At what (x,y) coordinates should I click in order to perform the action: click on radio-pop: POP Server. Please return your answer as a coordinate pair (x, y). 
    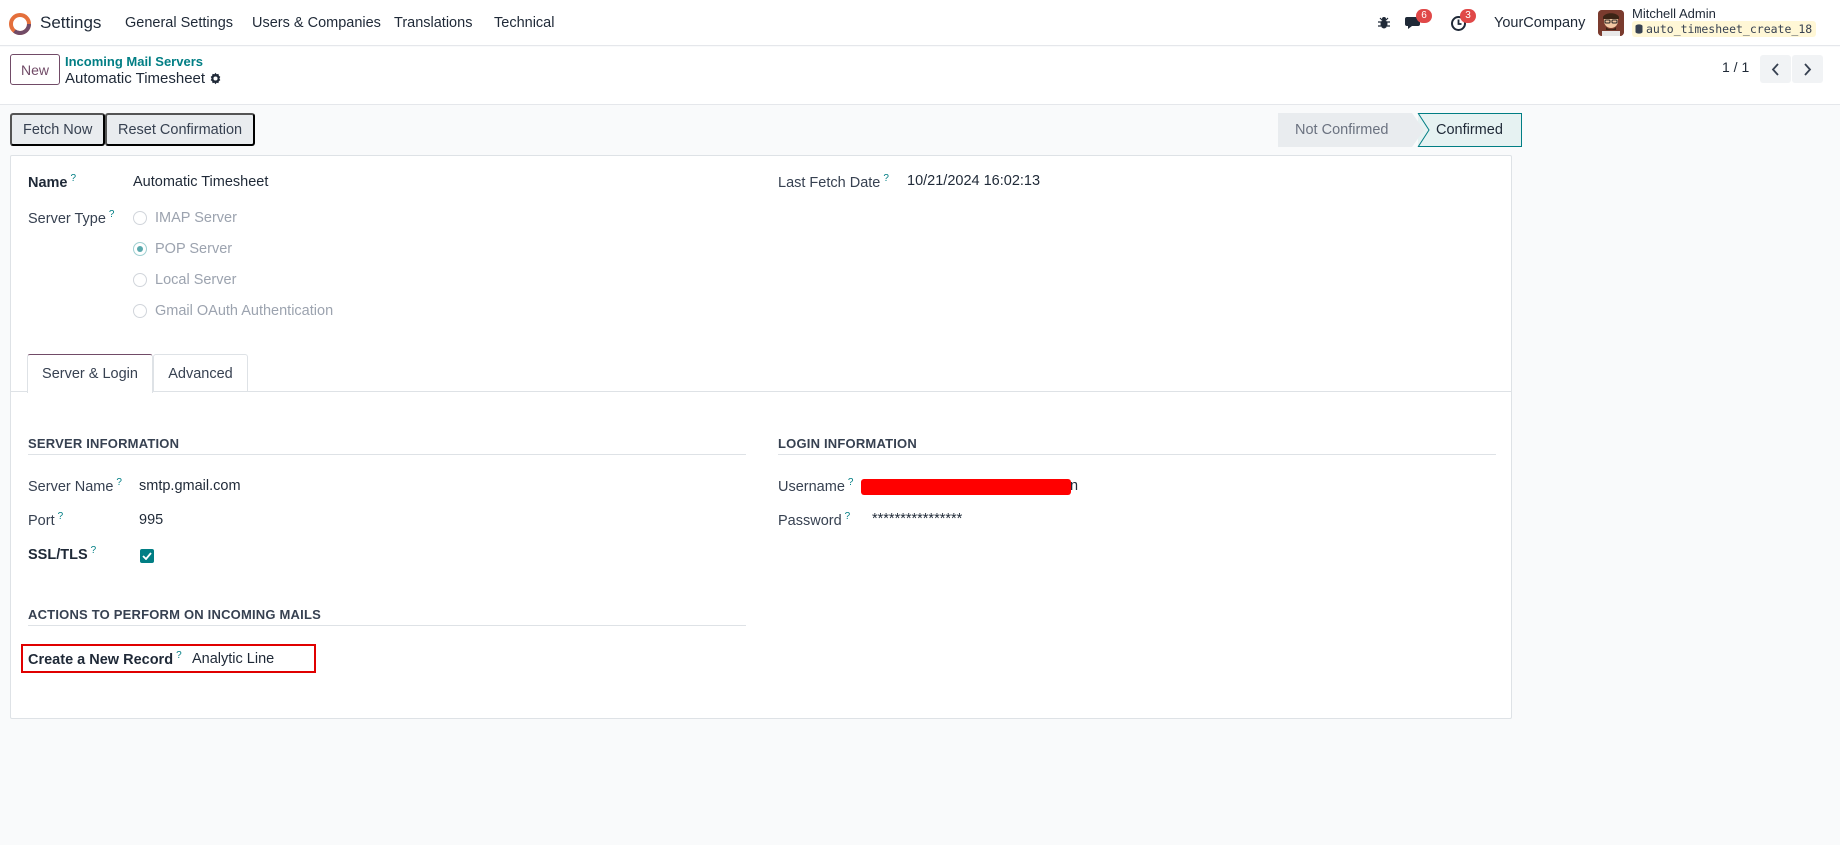
    Looking at the image, I should click on (182, 249).